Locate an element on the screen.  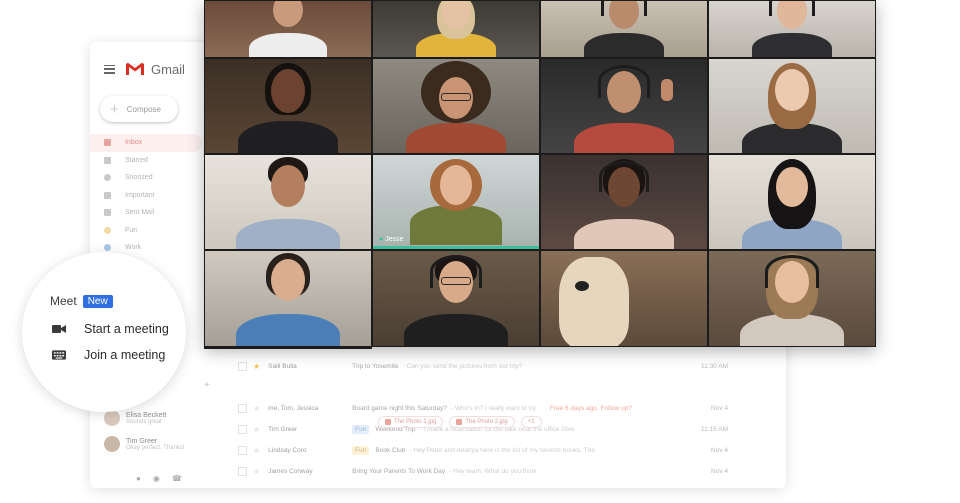
start-meeting-button: Start a meeting is located at coordinates (110, 329).